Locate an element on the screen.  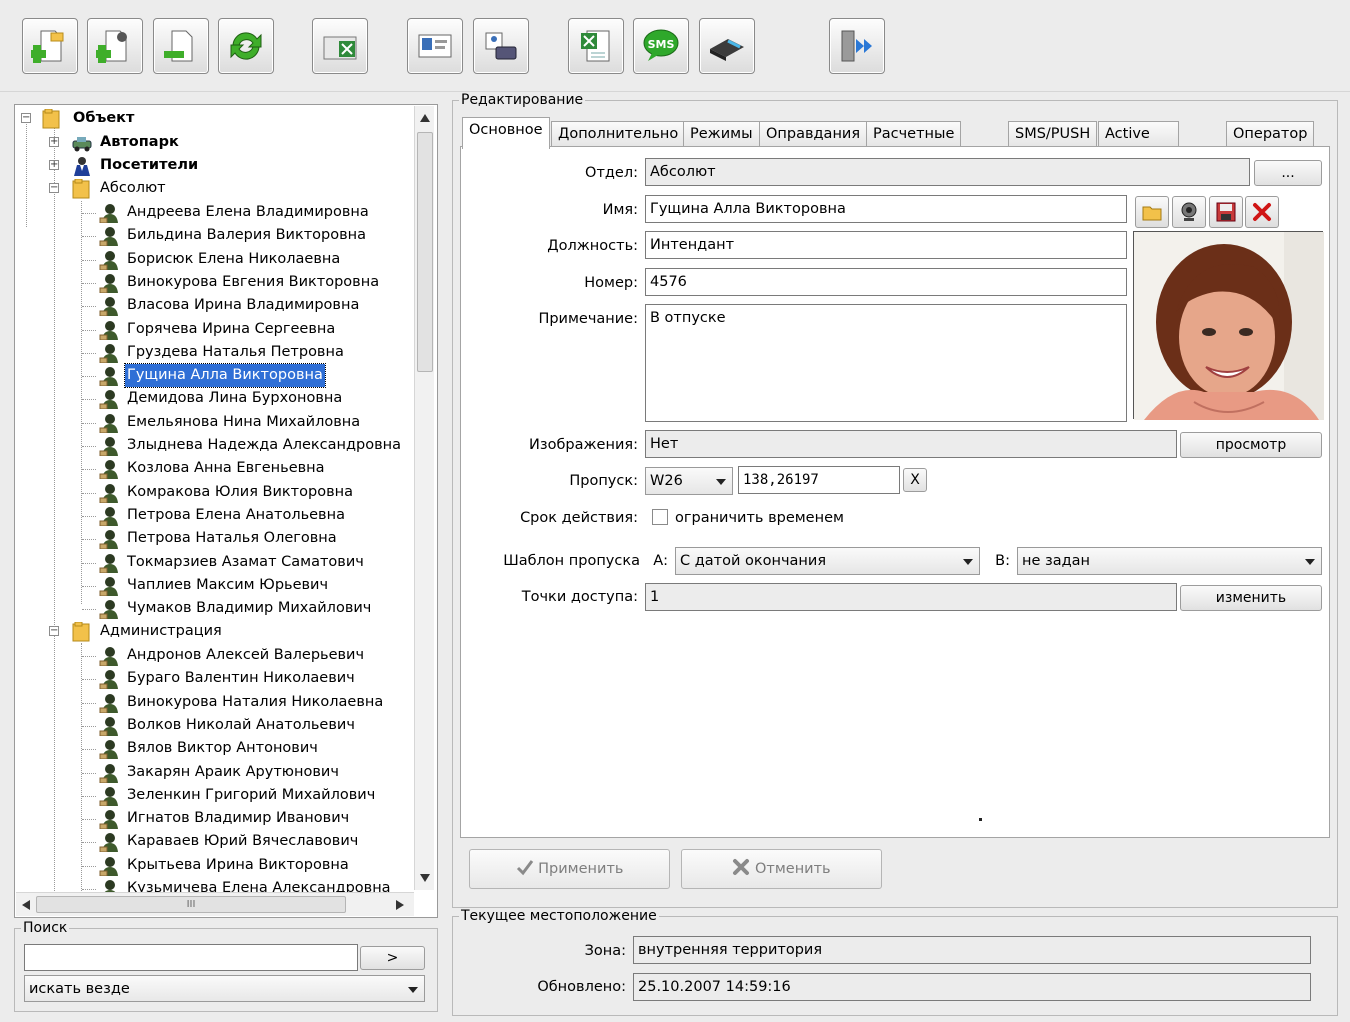
template-a-label: А: is located at coordinates (660, 561).